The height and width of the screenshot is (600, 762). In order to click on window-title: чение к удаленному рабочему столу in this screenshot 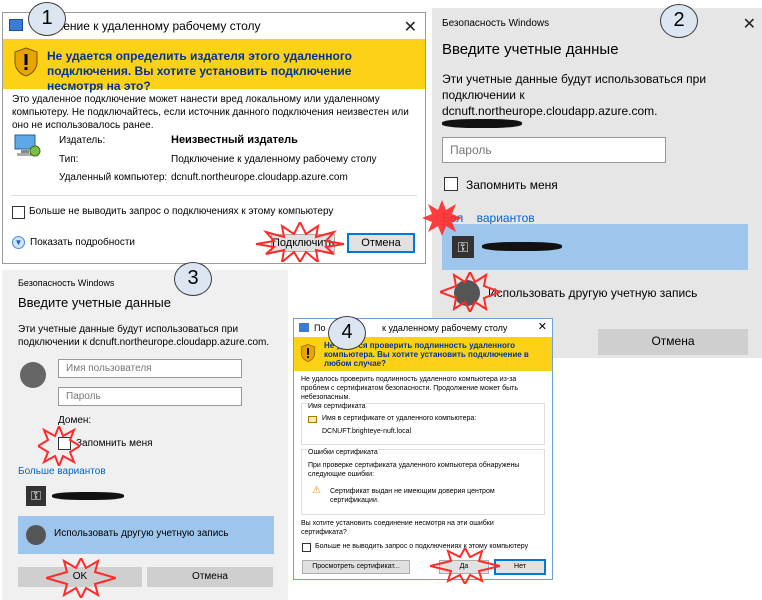, I will do `click(159, 26)`.